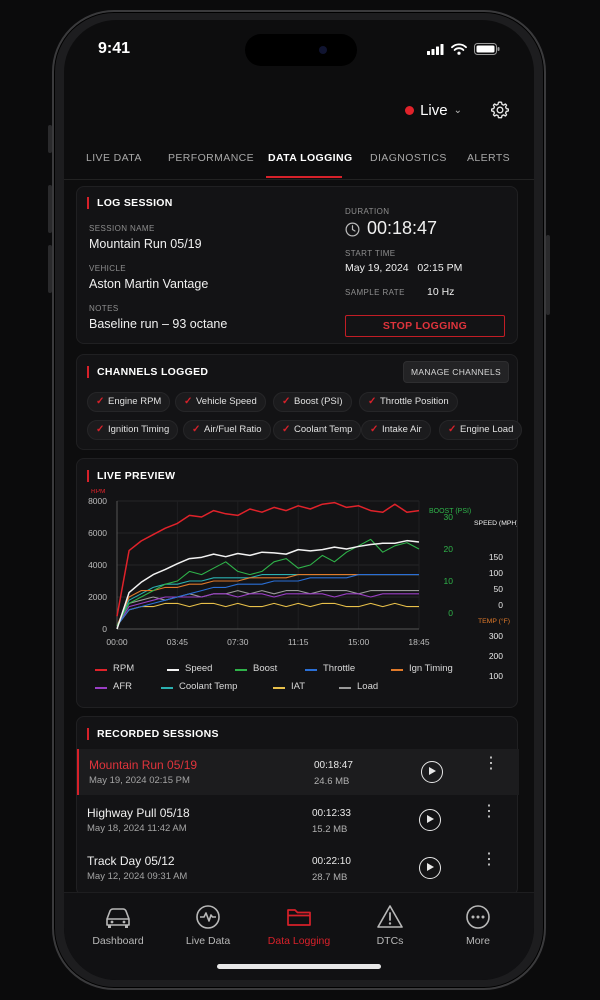 The height and width of the screenshot is (1000, 600). Describe the element at coordinates (131, 861) in the screenshot. I see `session-name: Track Day 05/12` at that location.